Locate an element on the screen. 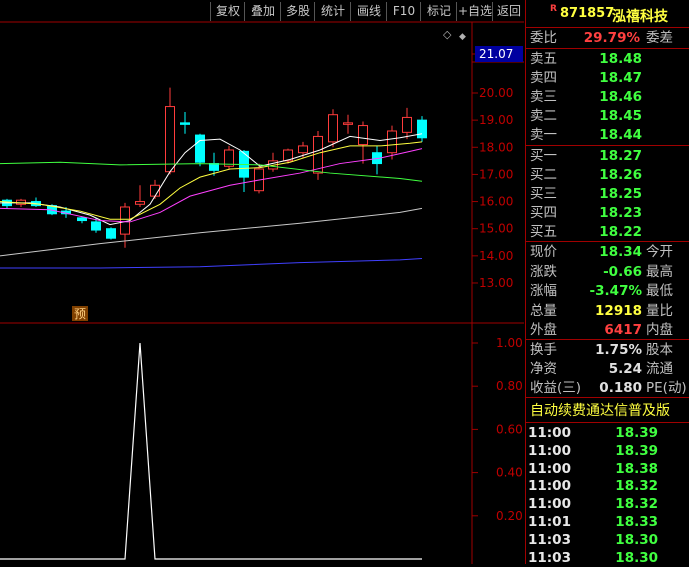  quote-row-4-label: 外盘 is located at coordinates (543, 330).